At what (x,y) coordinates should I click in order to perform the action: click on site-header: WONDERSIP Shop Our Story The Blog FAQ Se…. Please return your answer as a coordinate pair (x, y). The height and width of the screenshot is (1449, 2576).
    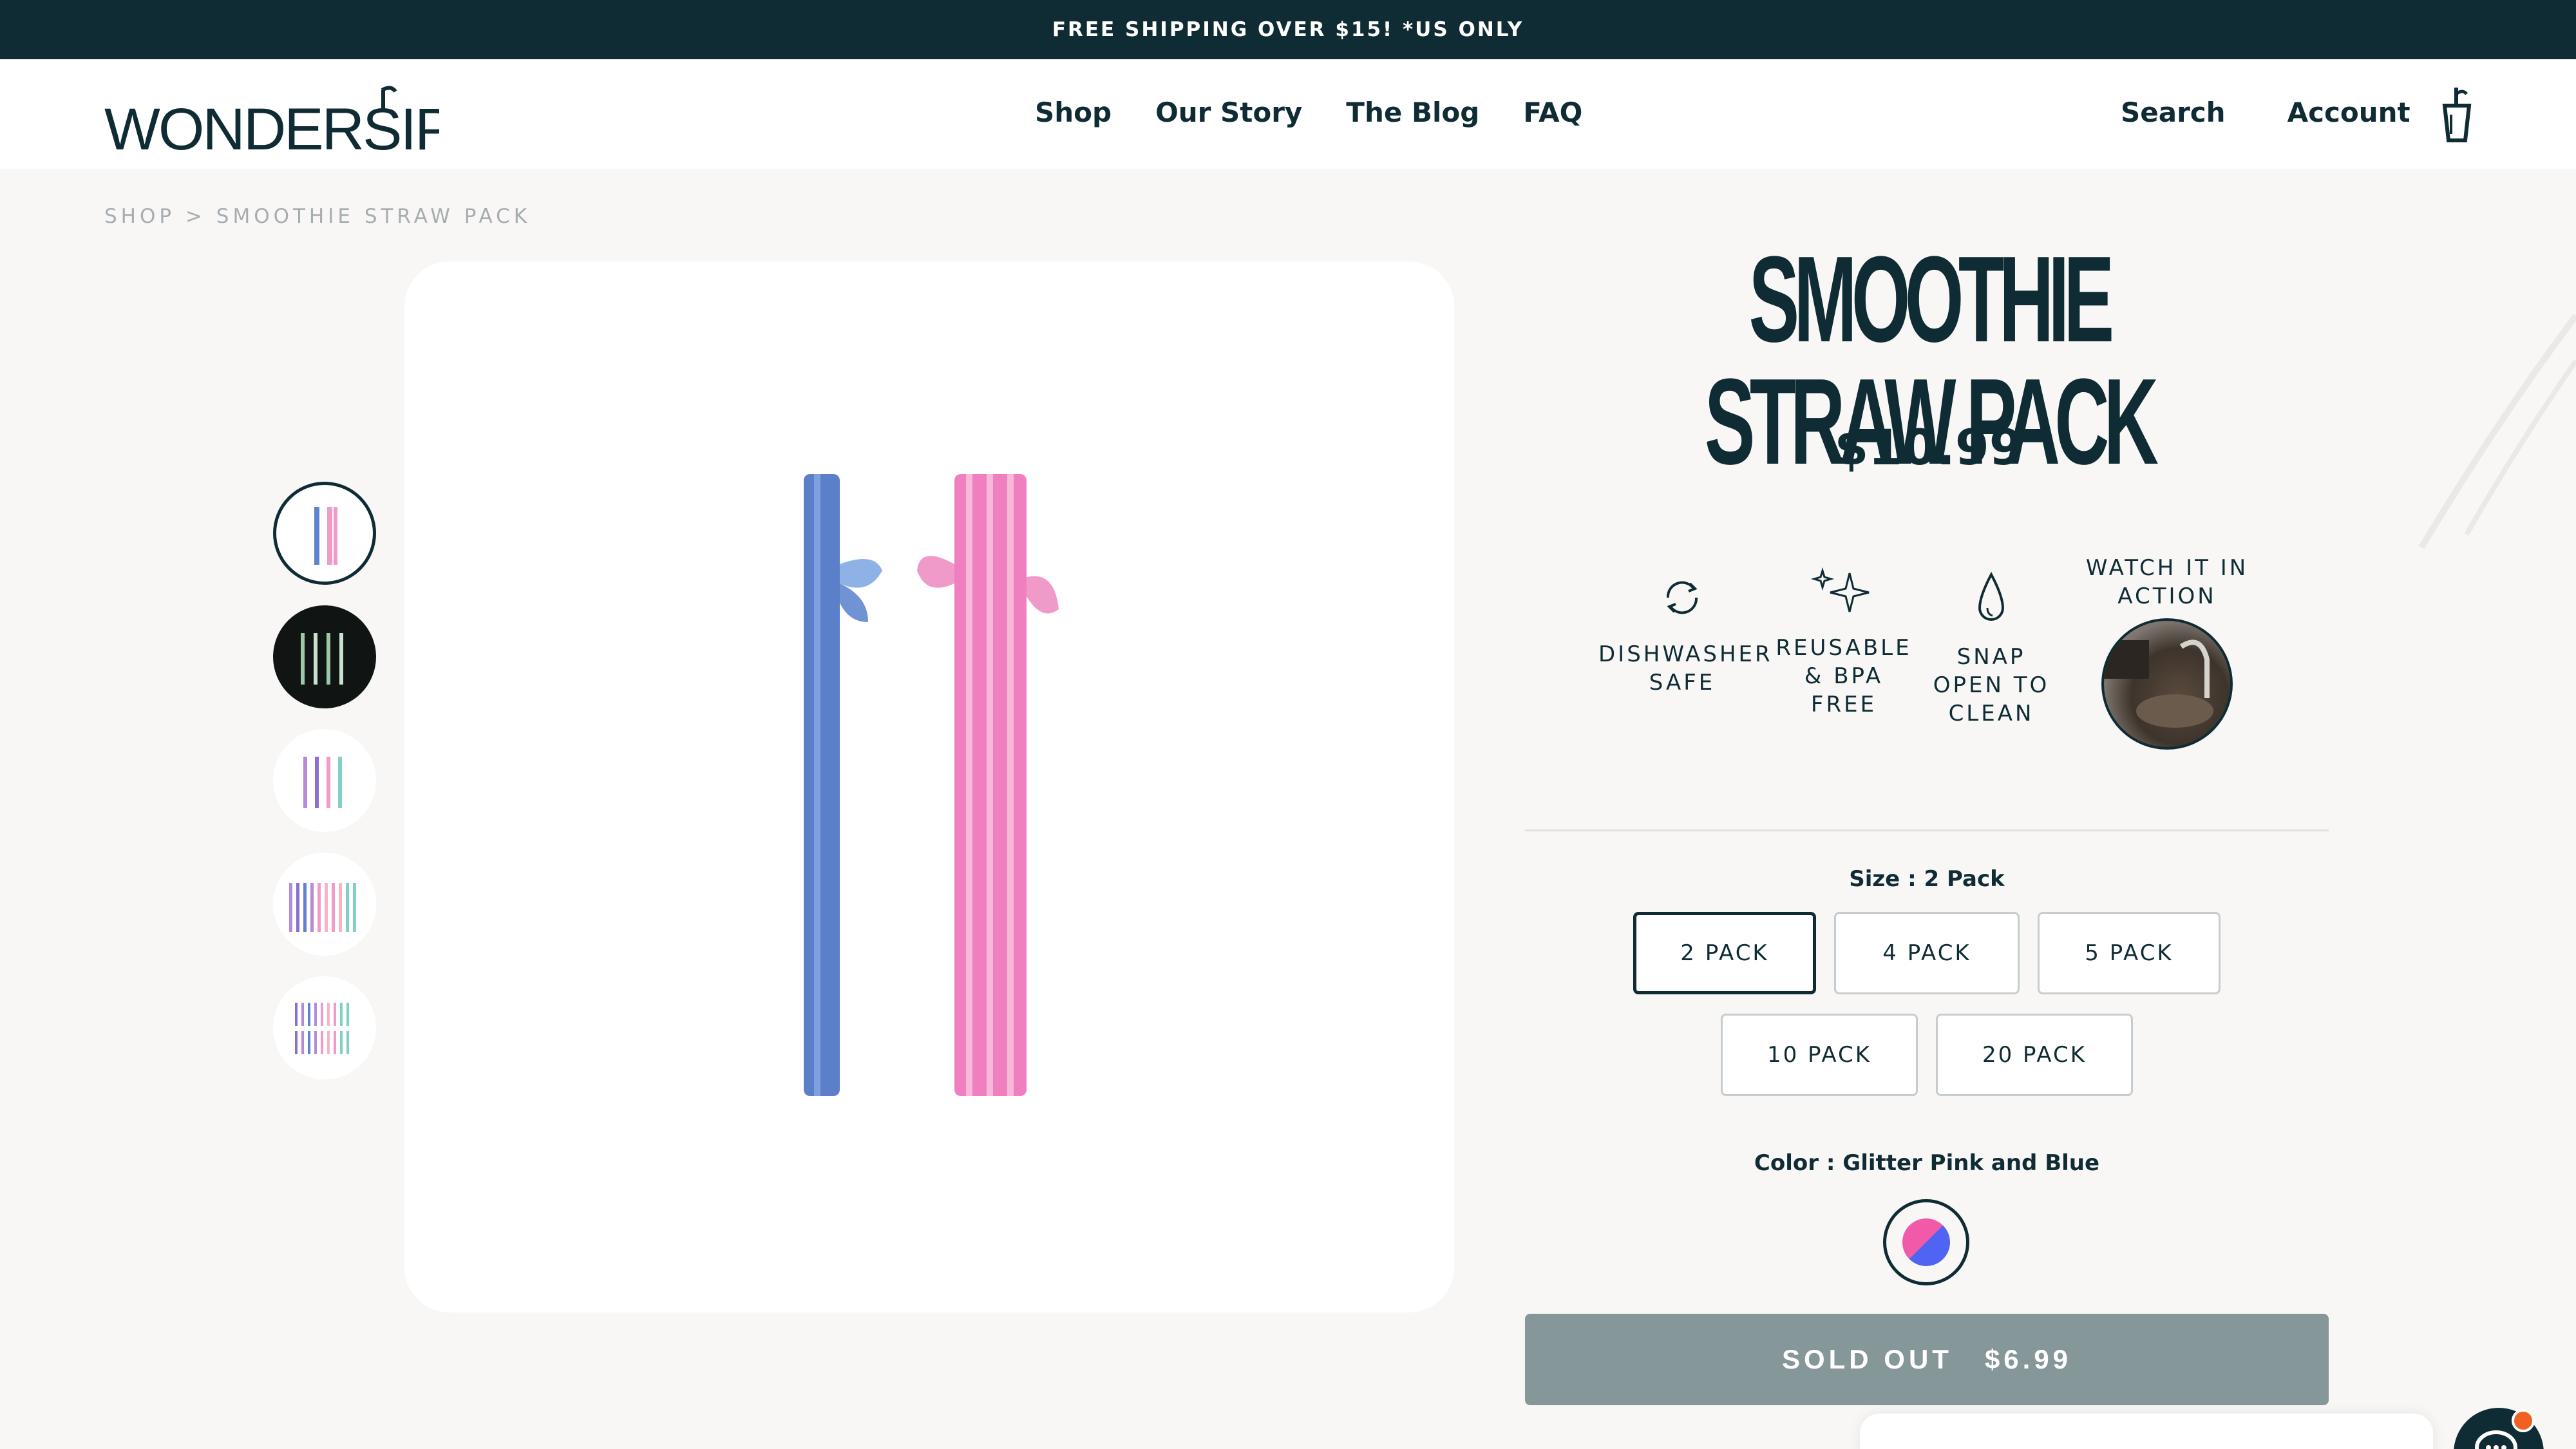
    Looking at the image, I should click on (1288, 114).